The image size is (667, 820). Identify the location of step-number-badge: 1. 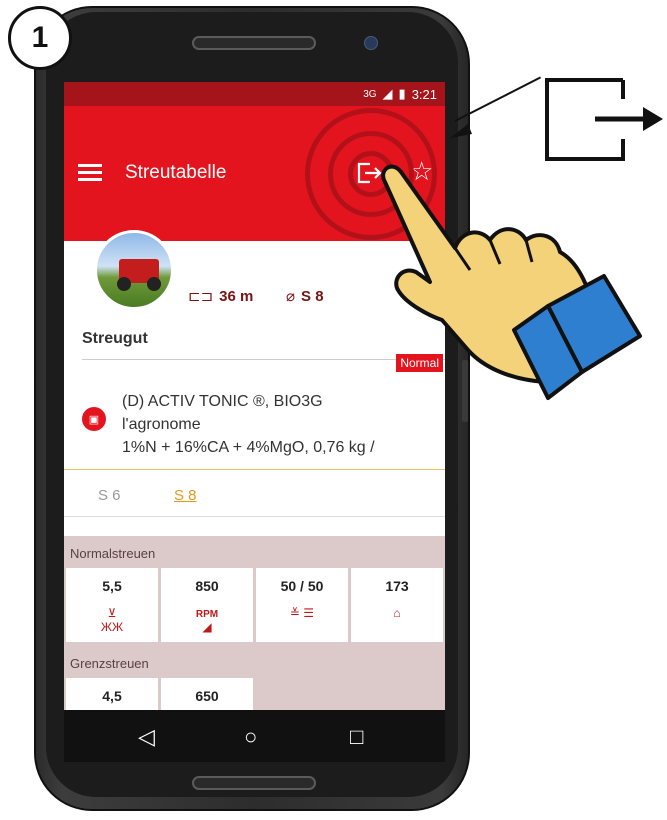
(40, 38).